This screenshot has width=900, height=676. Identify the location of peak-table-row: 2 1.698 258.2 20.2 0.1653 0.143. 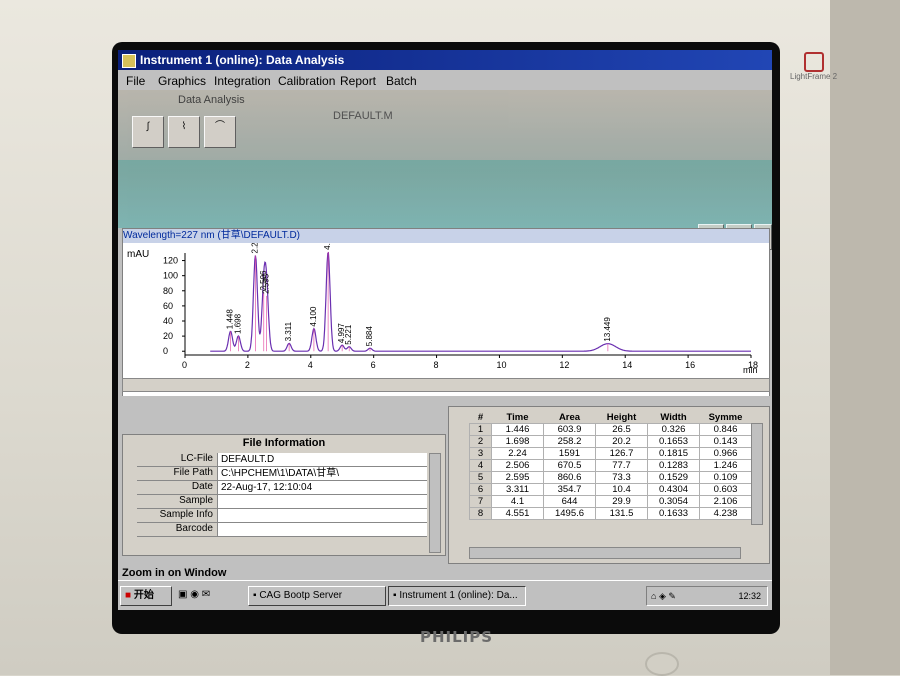
(610, 441).